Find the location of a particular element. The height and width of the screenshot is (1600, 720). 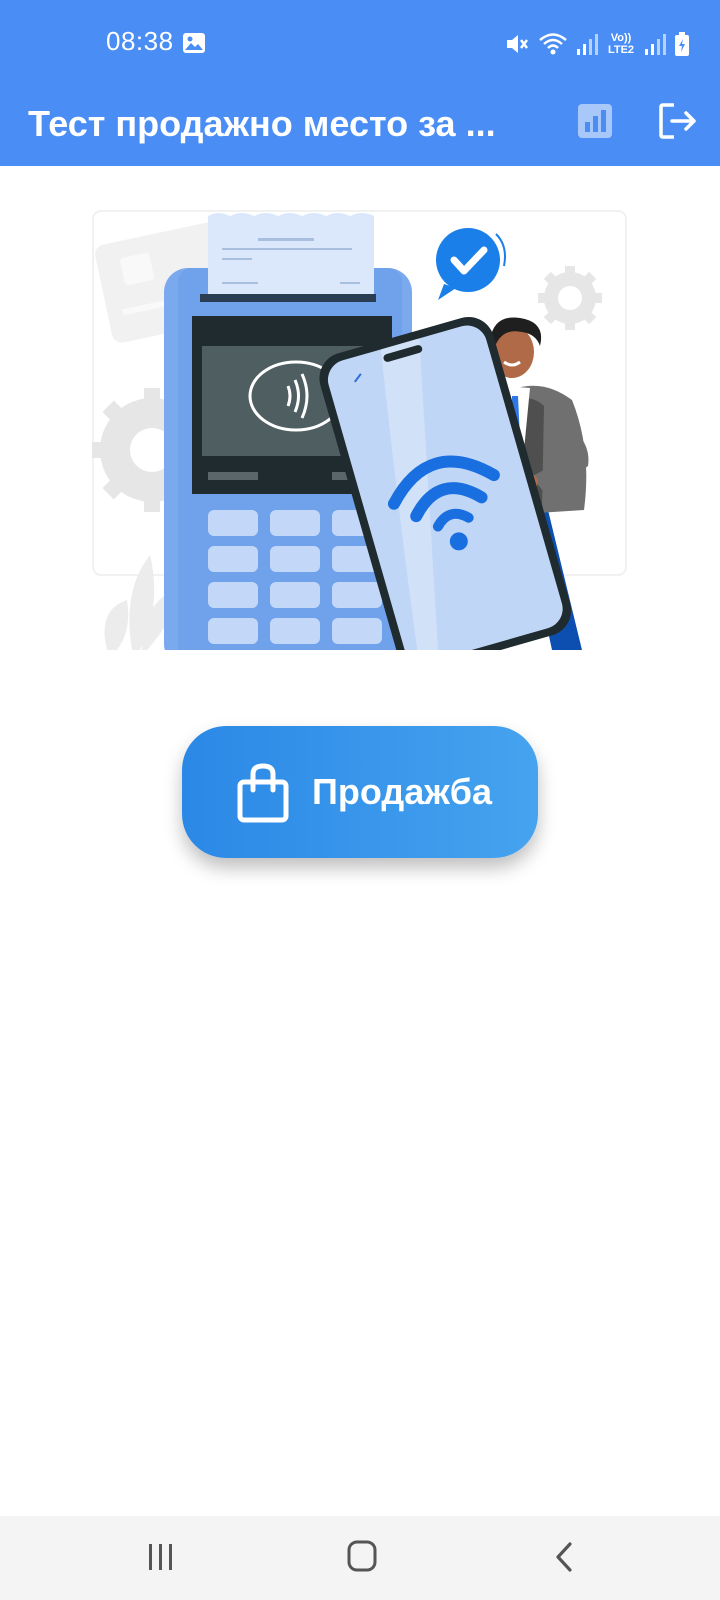

back-icon is located at coordinates (564, 1557).